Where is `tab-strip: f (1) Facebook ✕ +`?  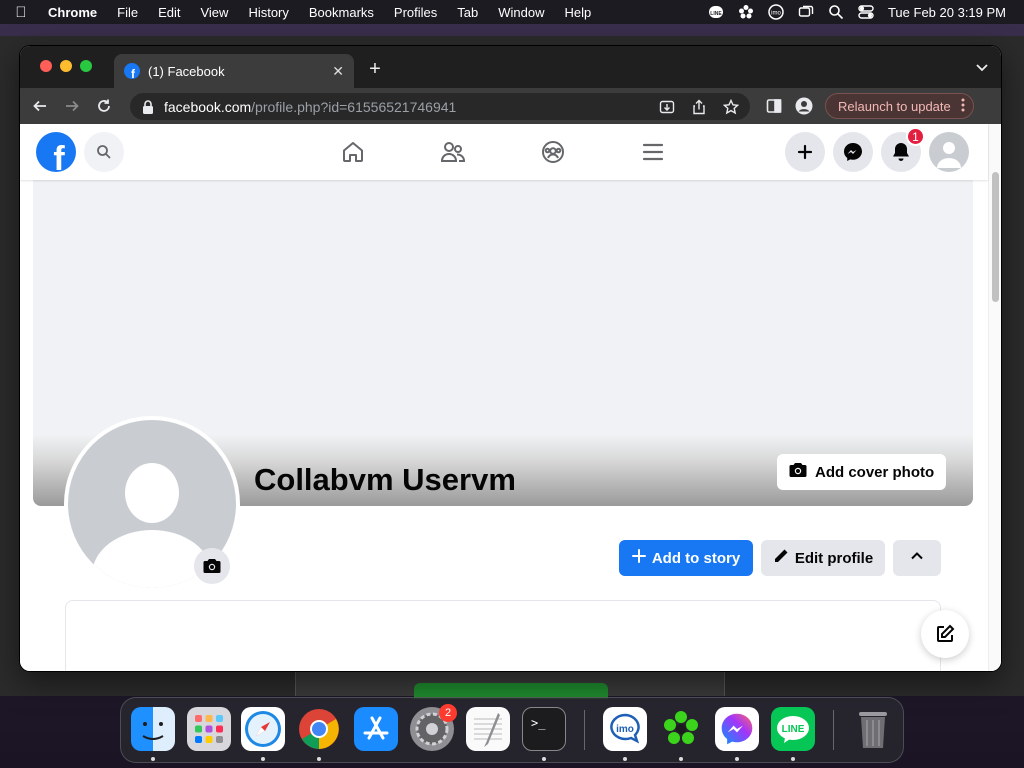
tab-strip: f (1) Facebook ✕ + is located at coordinates (510, 67).